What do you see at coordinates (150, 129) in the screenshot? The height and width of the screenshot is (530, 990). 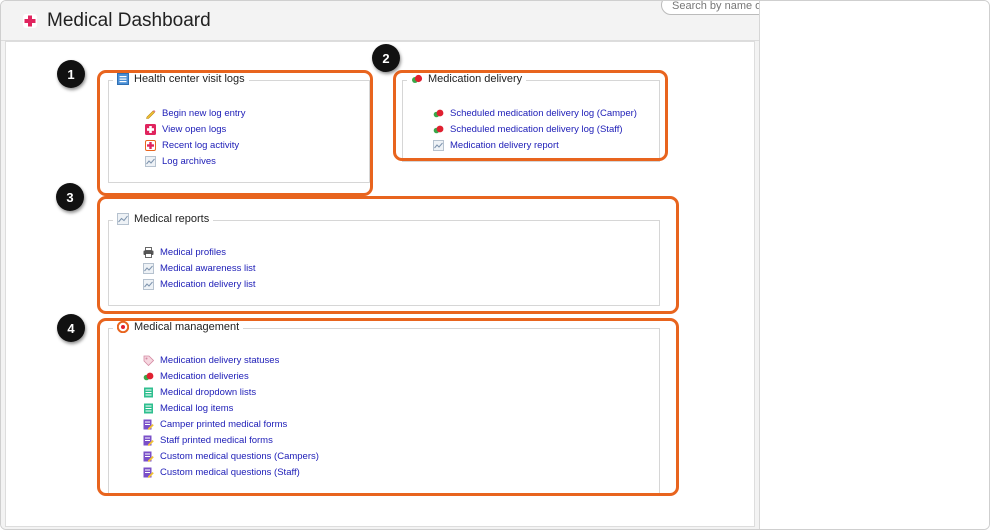 I see `medical-cross-icon` at bounding box center [150, 129].